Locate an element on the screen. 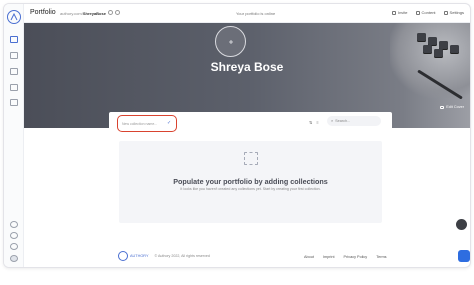  edit-cover-button: Edit Cover is located at coordinates (452, 107).